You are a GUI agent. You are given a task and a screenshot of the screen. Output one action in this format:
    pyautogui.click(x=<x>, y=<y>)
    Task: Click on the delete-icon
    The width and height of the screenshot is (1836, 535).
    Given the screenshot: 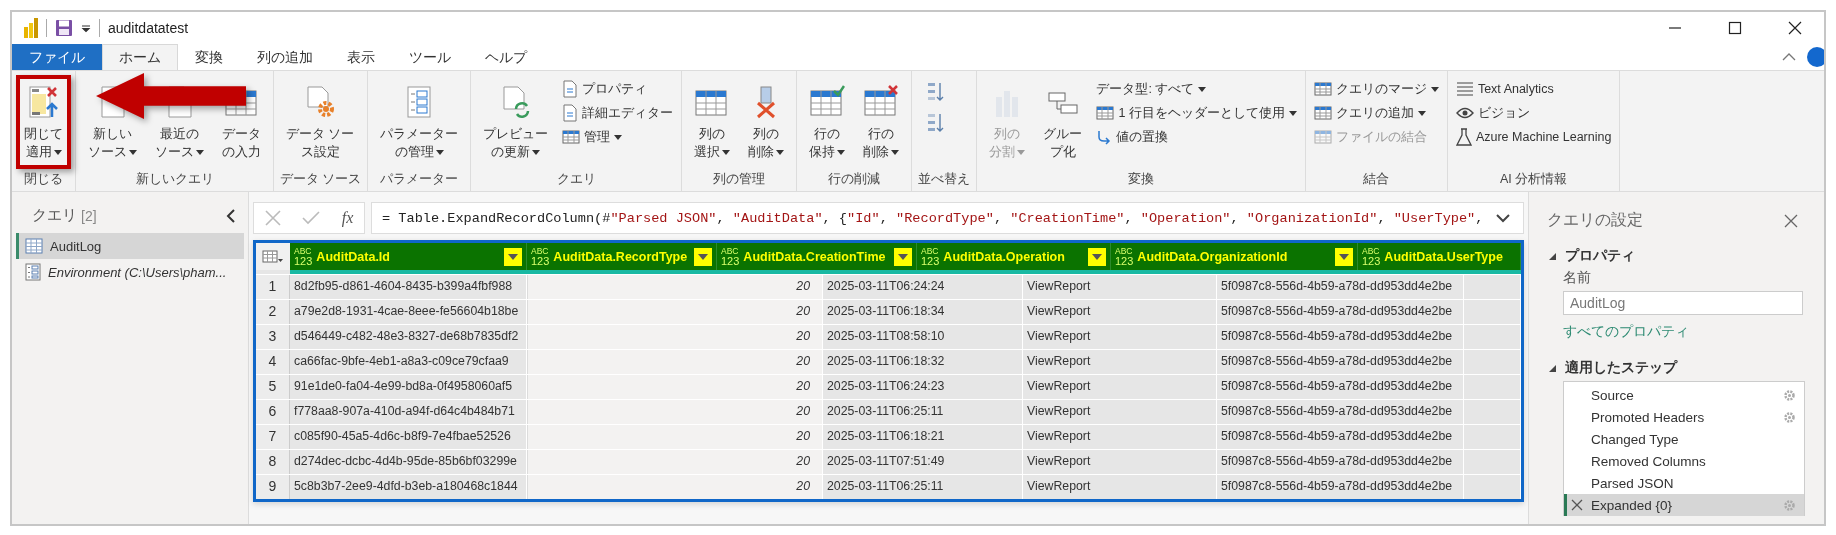 What is the action you would take?
    pyautogui.click(x=1577, y=505)
    